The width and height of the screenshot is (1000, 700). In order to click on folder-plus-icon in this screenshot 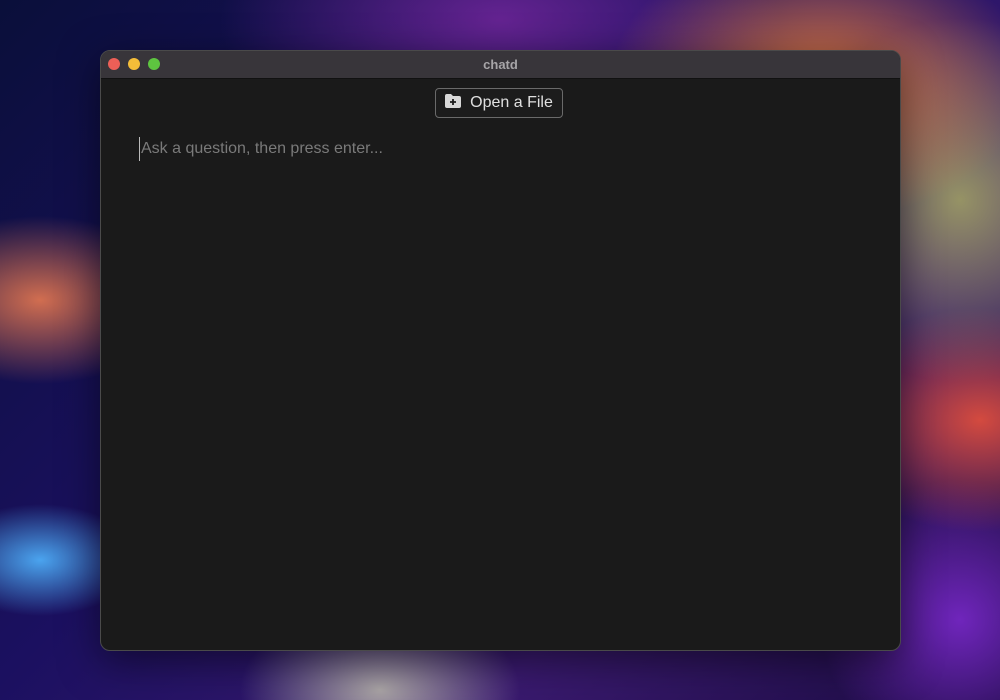, I will do `click(453, 103)`.